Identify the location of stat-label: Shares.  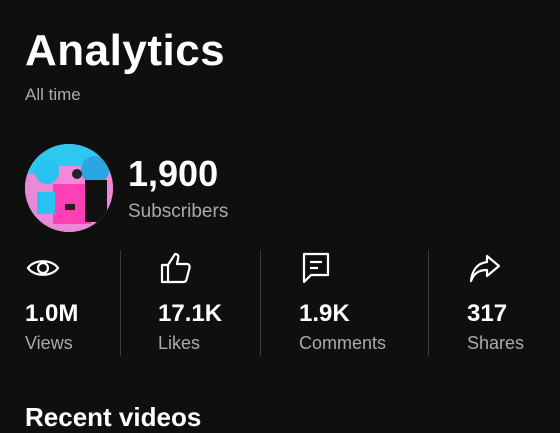
(496, 343).